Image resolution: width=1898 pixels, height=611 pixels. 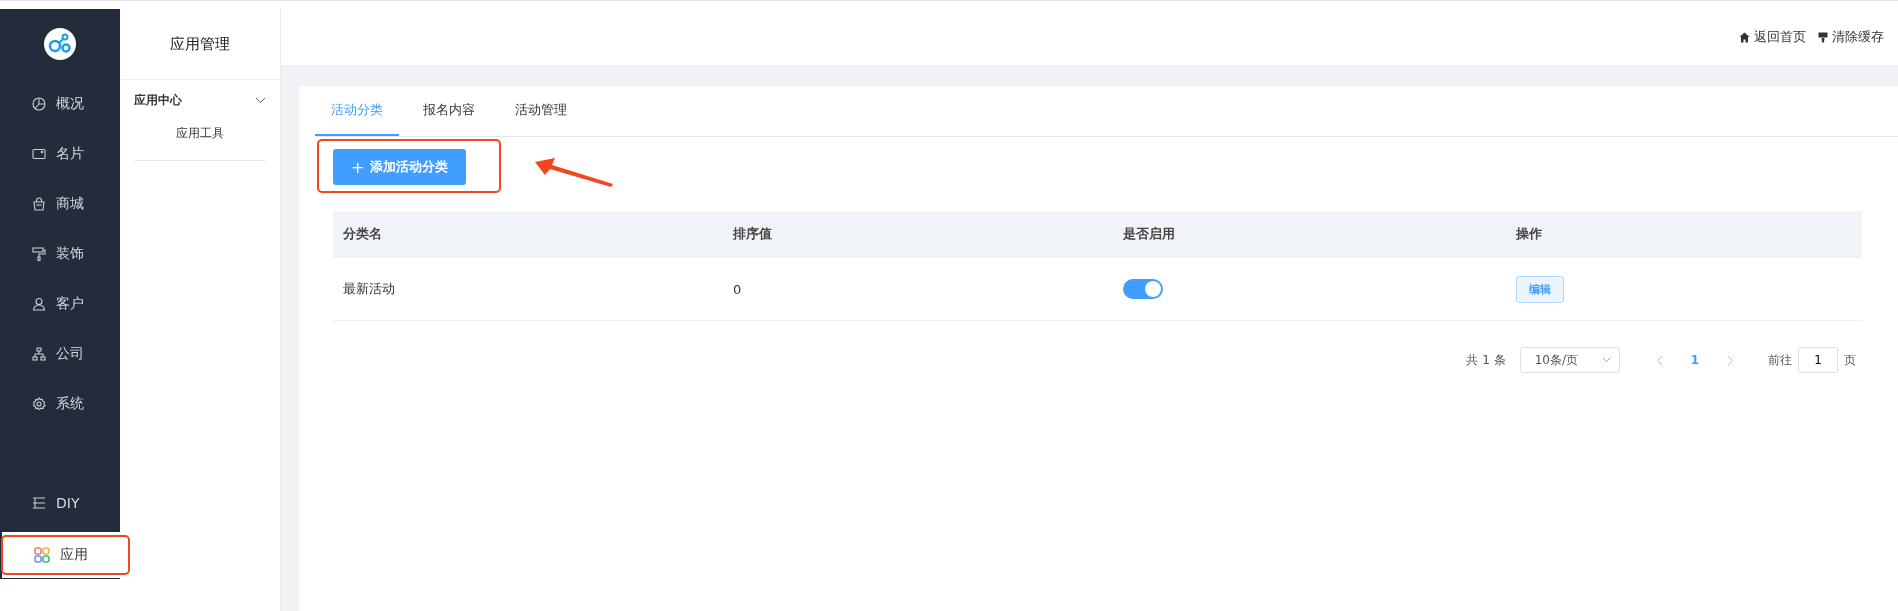 I want to click on org-chart-icon, so click(x=39, y=354).